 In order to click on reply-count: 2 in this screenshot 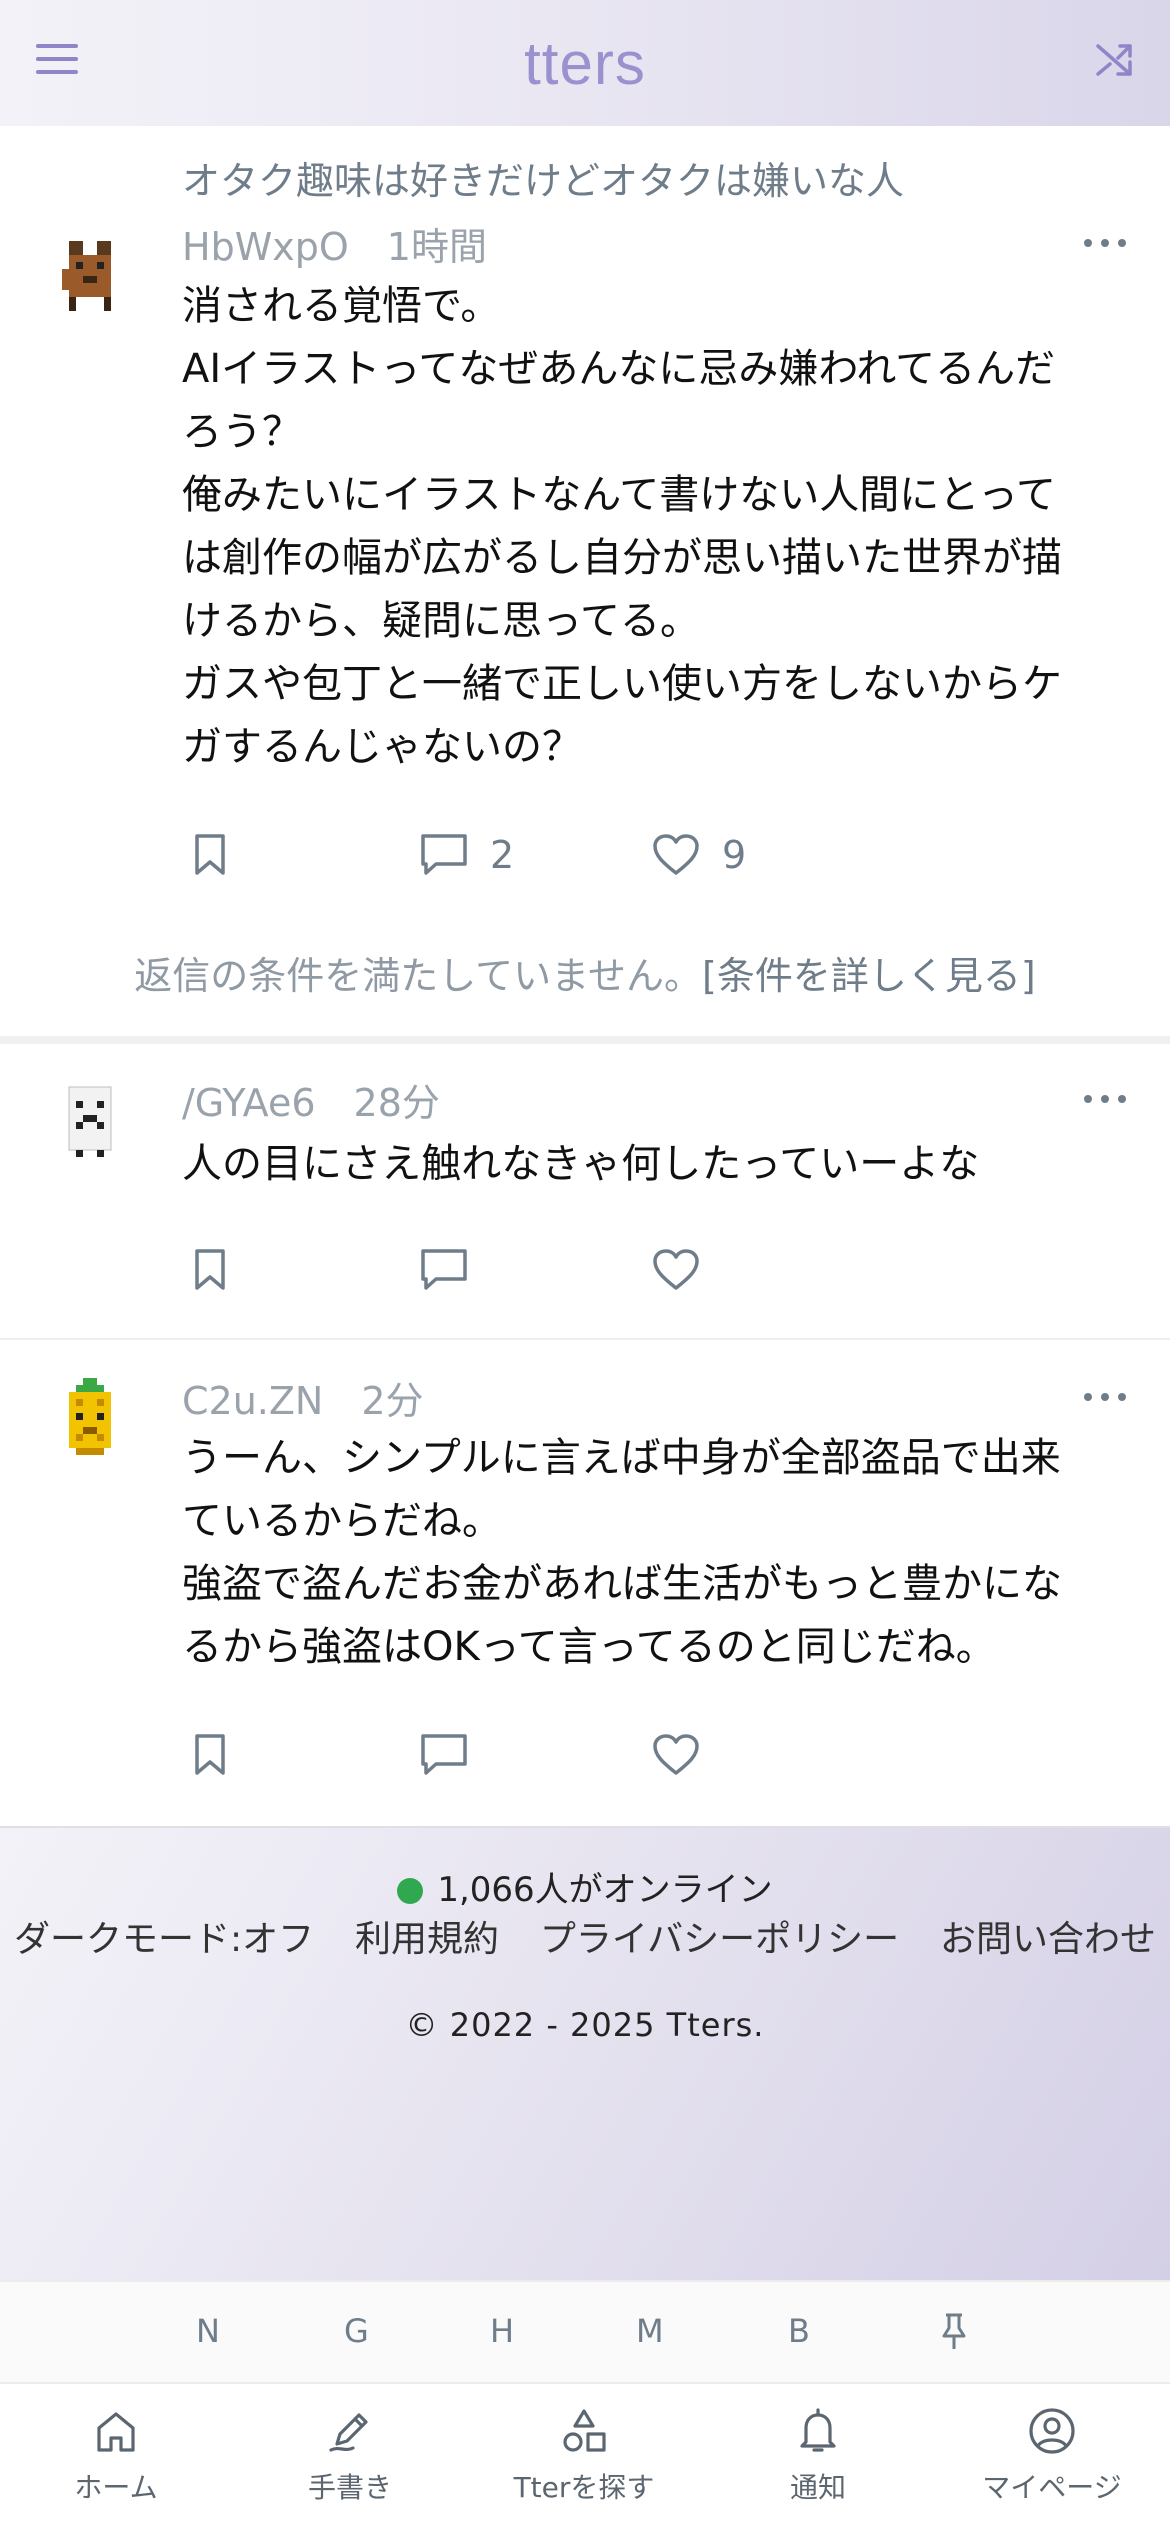, I will do `click(502, 855)`.